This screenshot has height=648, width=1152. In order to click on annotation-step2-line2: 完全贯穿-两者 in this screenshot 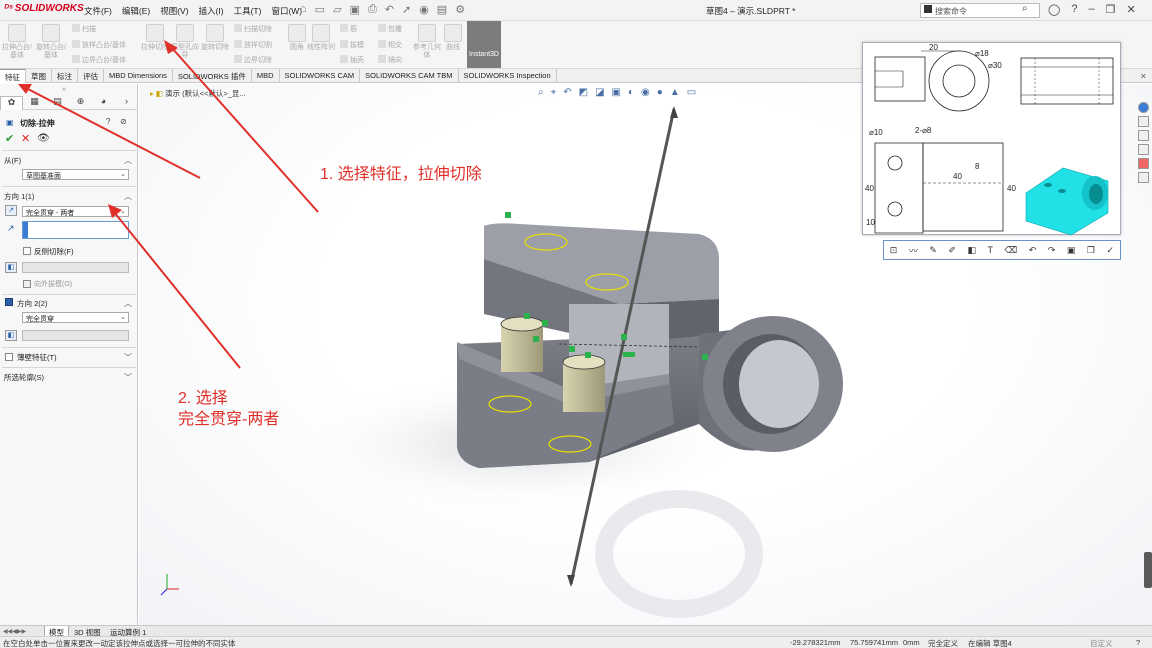, I will do `click(229, 419)`.